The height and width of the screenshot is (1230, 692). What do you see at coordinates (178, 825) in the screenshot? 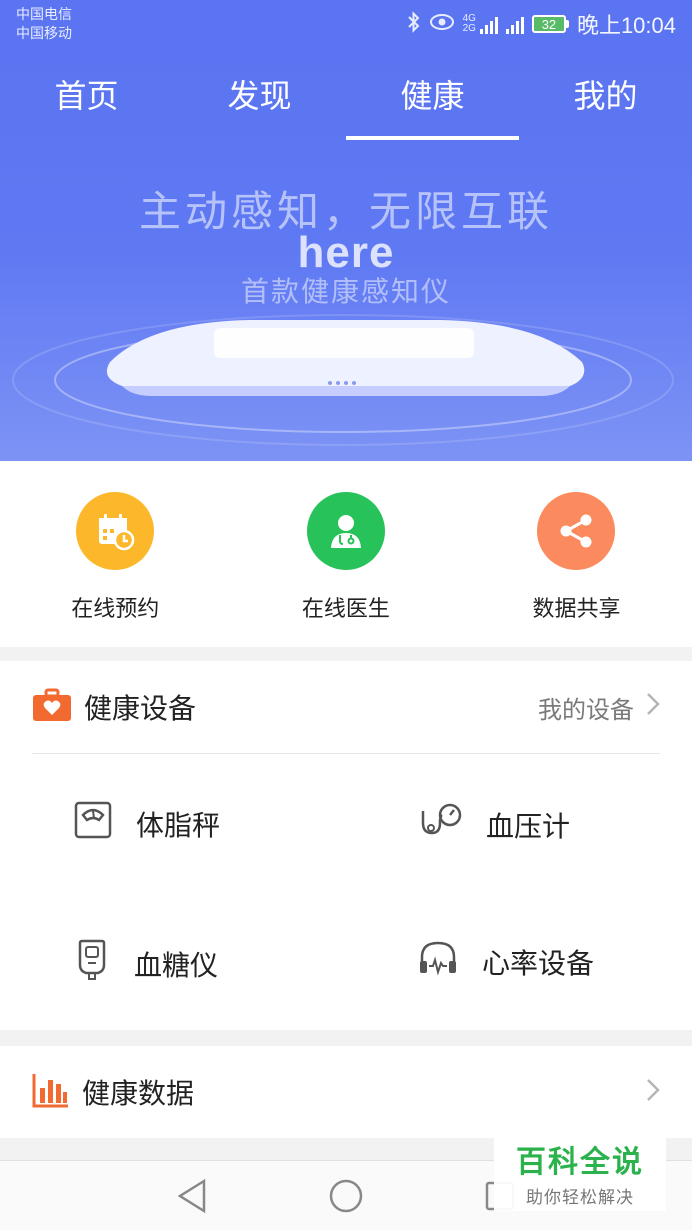
I see `device-label-body-fat-scale: 体脂秤` at bounding box center [178, 825].